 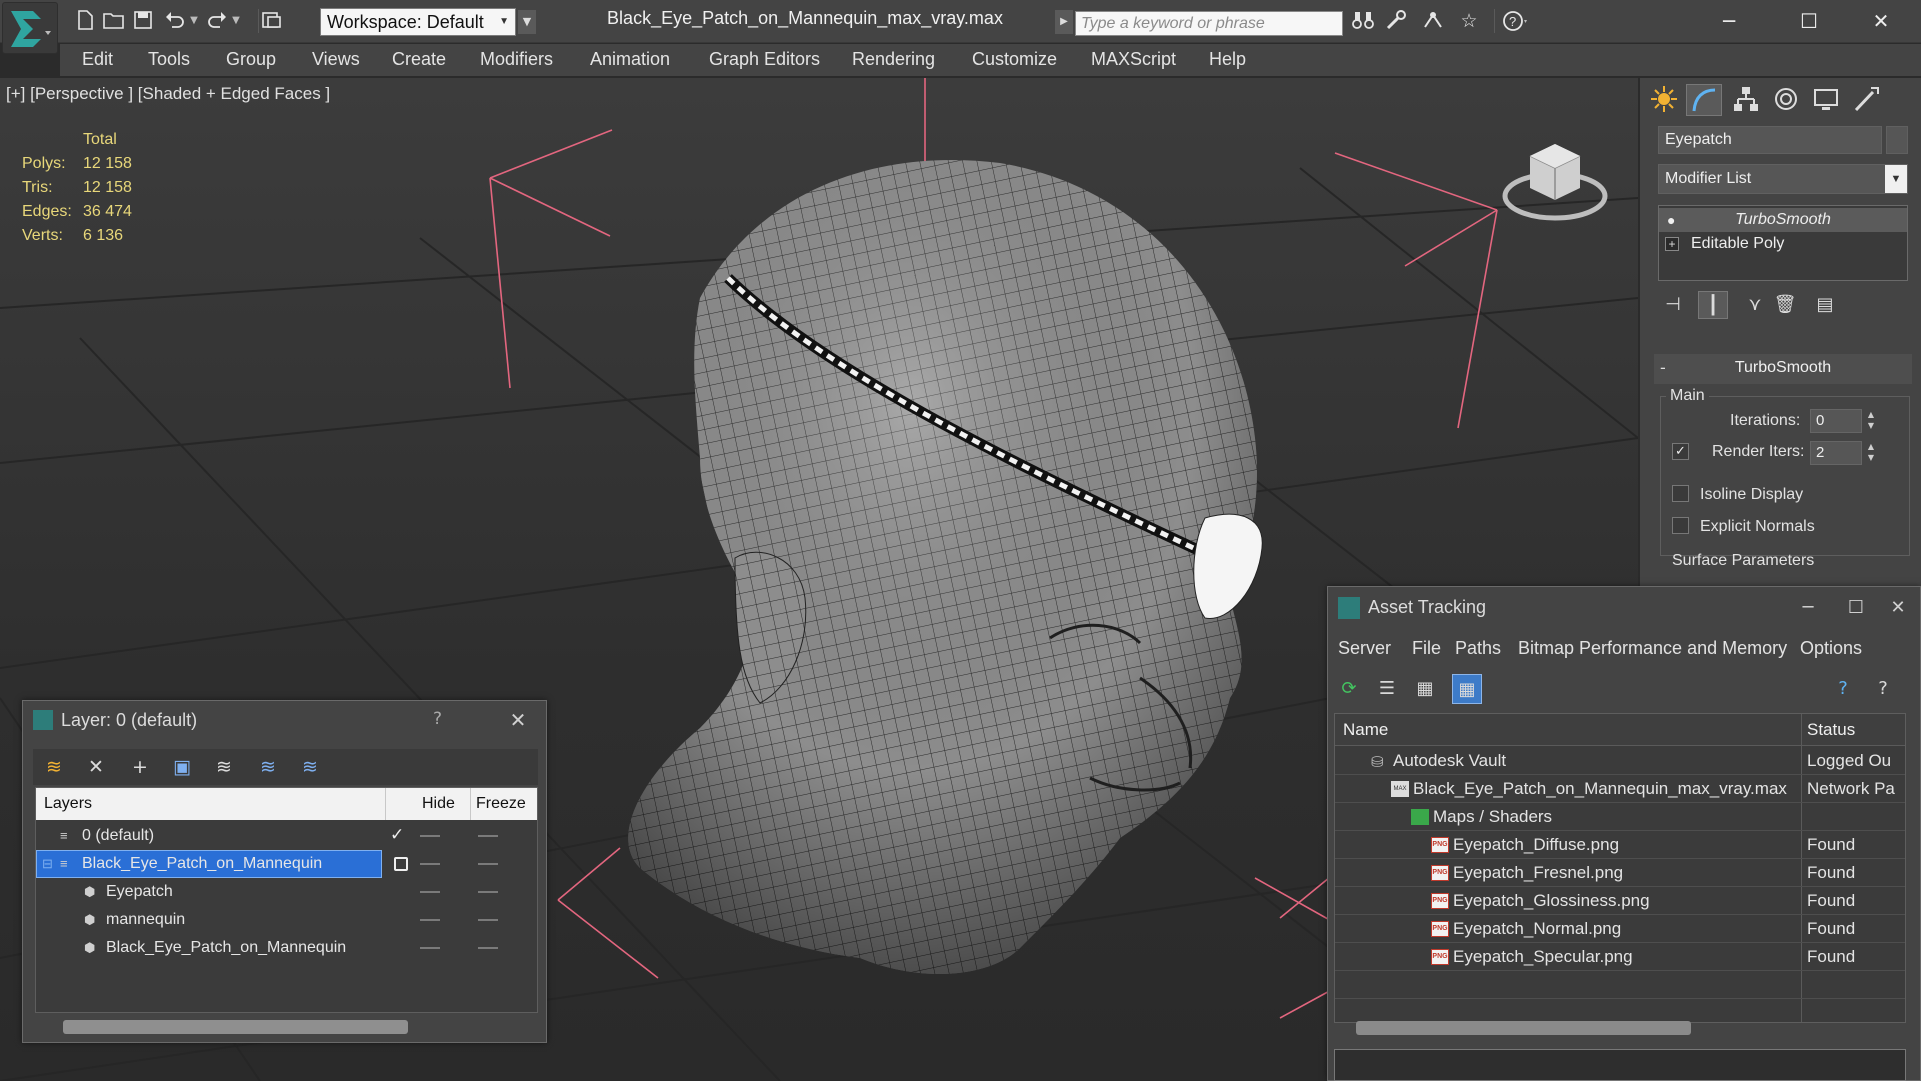 What do you see at coordinates (310, 767) in the screenshot?
I see `hide-all-layers-icon: ≋` at bounding box center [310, 767].